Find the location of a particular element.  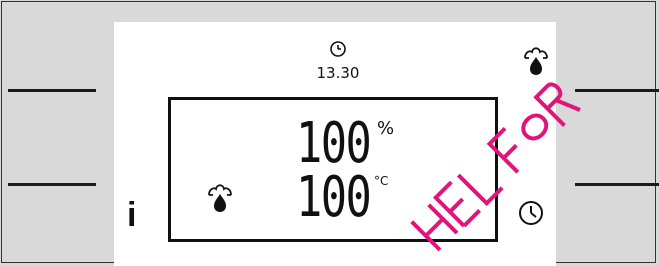

right-upper-divider is located at coordinates (617, 90).